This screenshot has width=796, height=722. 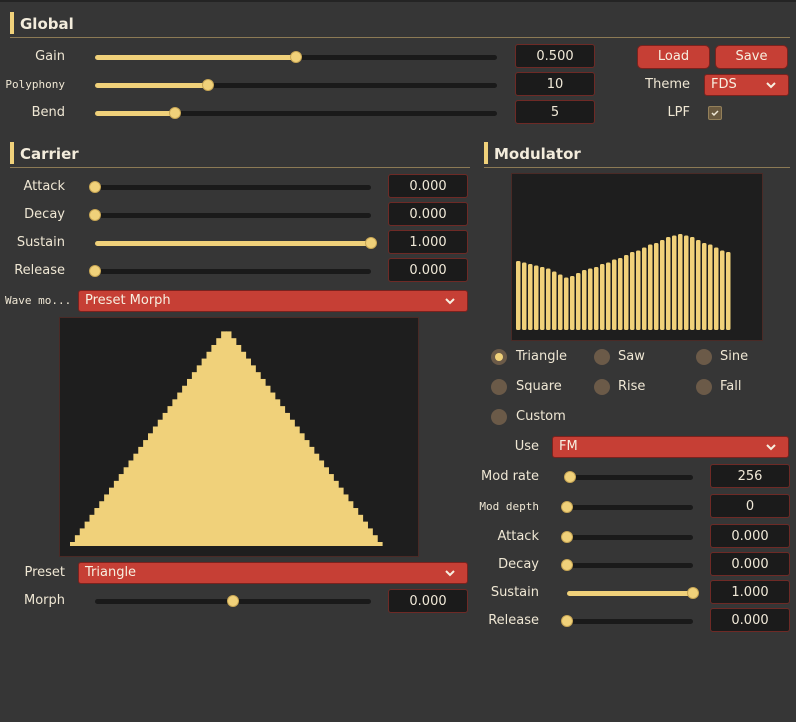 What do you see at coordinates (633, 593) in the screenshot?
I see `mod-sustain-slider` at bounding box center [633, 593].